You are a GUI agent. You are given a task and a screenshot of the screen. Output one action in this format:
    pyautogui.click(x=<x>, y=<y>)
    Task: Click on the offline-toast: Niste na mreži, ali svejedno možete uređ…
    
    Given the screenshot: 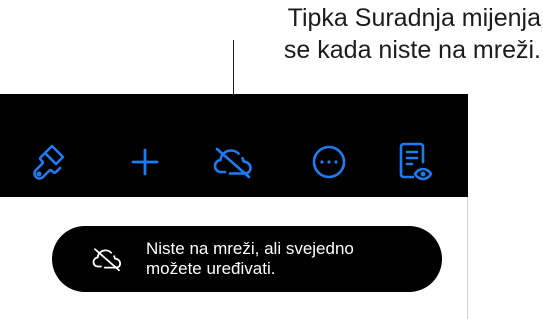 What is the action you would take?
    pyautogui.click(x=247, y=259)
    